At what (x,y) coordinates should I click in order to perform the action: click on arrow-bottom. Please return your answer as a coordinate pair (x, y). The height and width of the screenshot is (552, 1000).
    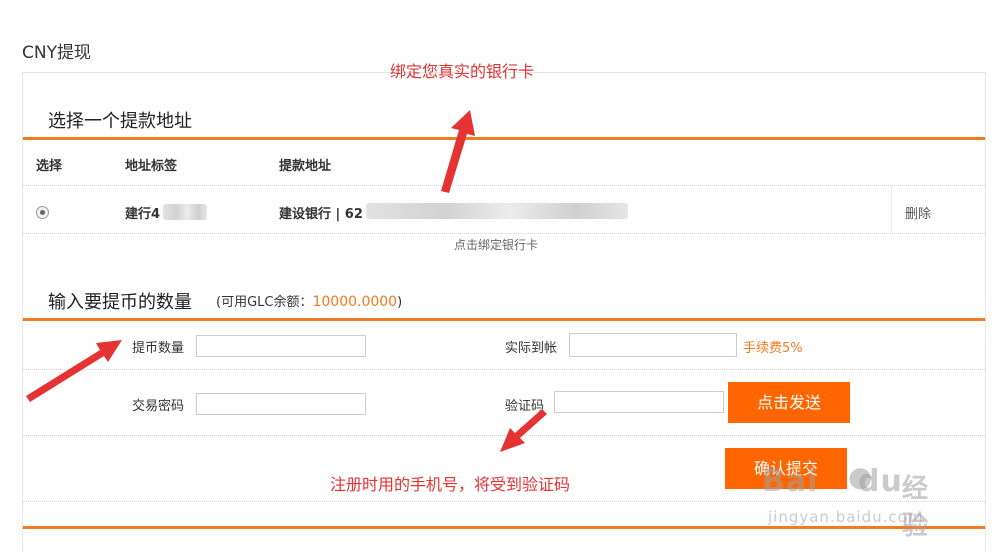
    Looking at the image, I should click on (523, 430).